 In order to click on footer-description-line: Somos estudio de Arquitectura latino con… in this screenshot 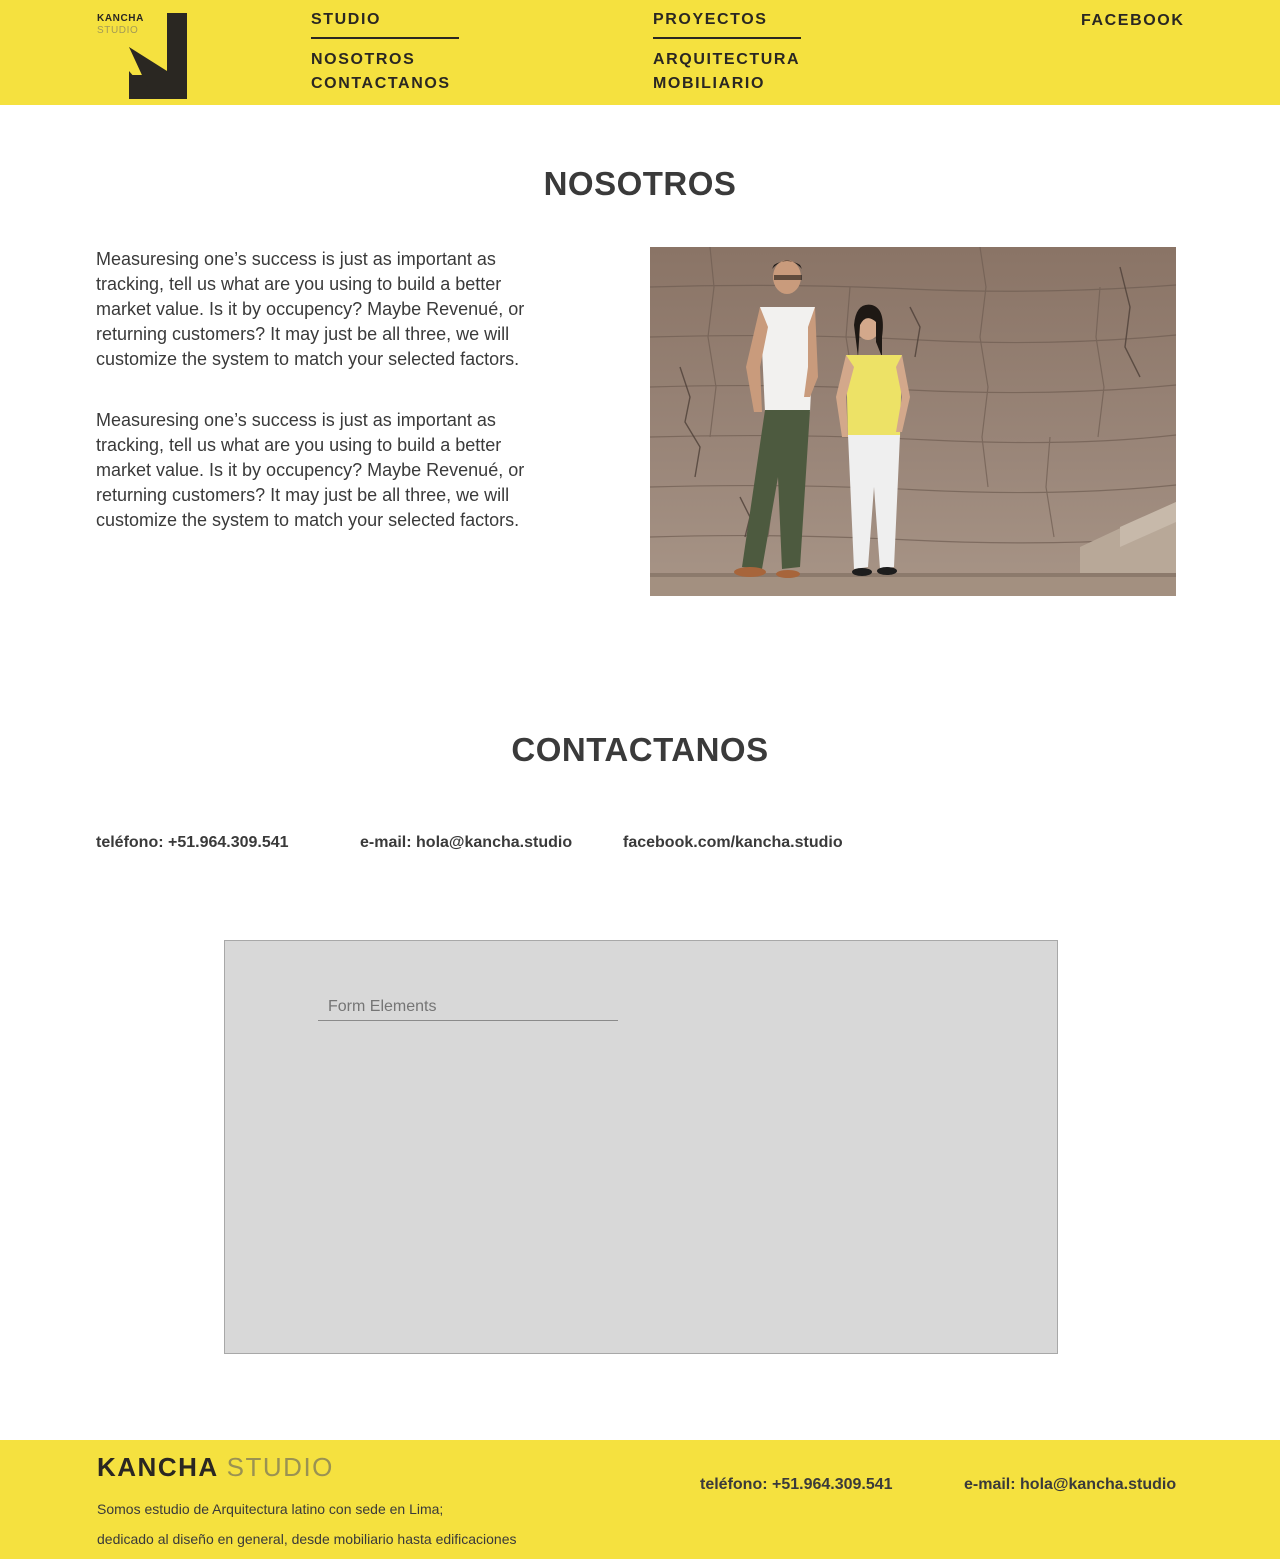, I will do `click(270, 1509)`.